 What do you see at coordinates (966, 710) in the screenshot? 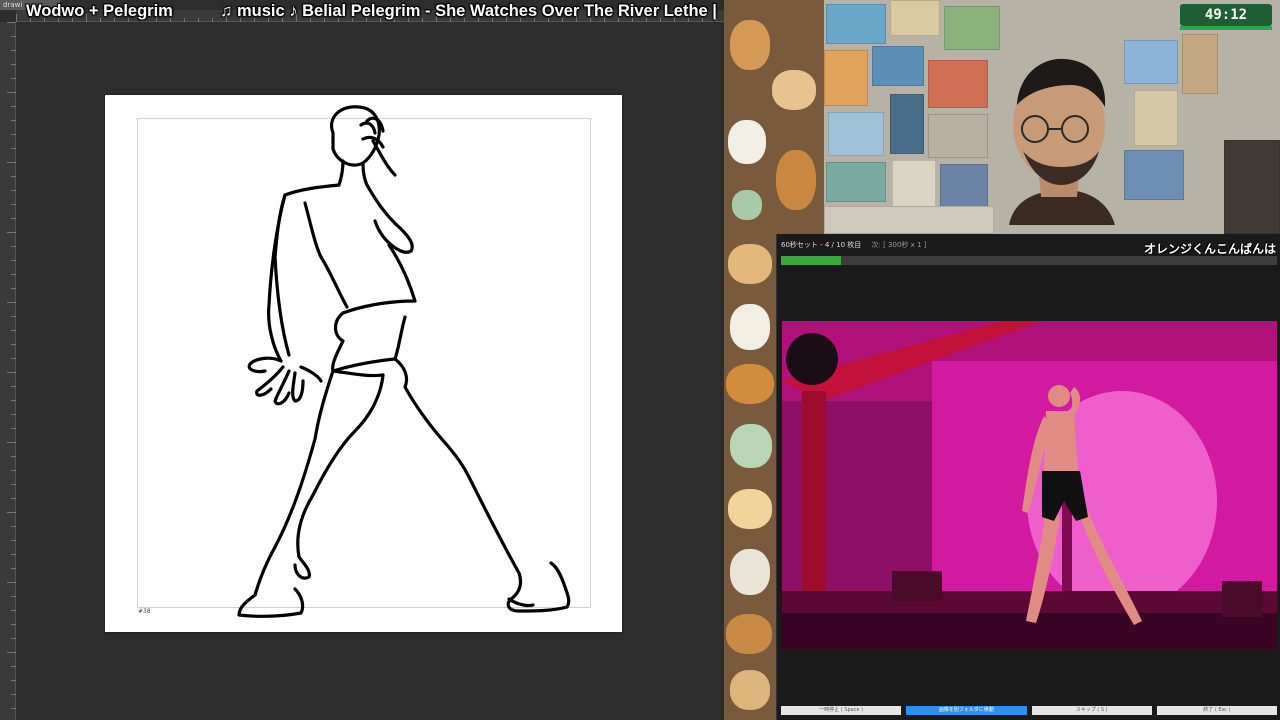
I see `move-image-button: 画像を別フォルダに移動` at bounding box center [966, 710].